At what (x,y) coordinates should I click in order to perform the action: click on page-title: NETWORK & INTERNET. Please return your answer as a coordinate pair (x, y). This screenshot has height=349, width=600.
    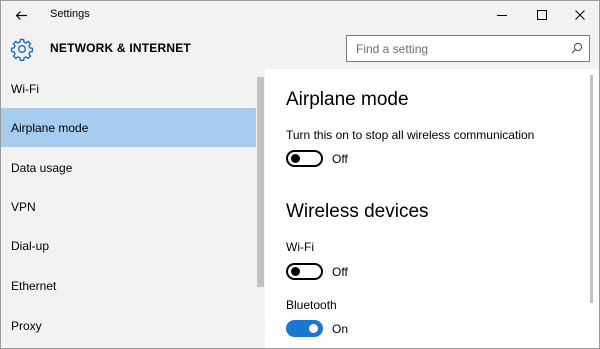
    Looking at the image, I should click on (120, 48).